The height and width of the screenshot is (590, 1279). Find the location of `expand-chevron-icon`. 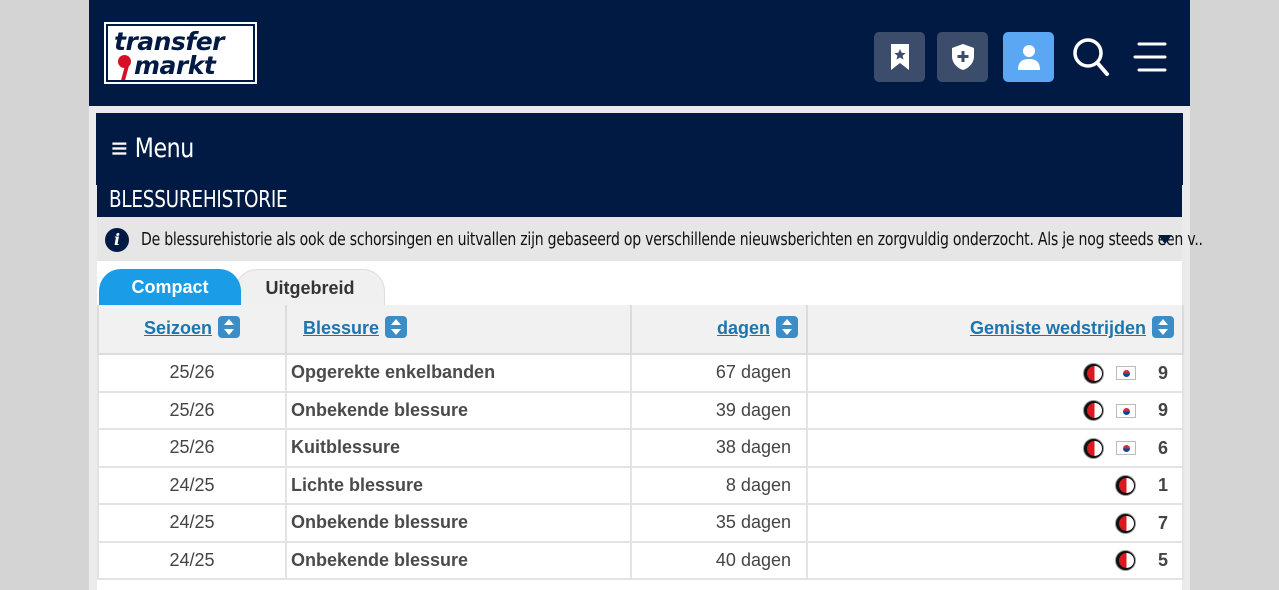

expand-chevron-icon is located at coordinates (1165, 239).